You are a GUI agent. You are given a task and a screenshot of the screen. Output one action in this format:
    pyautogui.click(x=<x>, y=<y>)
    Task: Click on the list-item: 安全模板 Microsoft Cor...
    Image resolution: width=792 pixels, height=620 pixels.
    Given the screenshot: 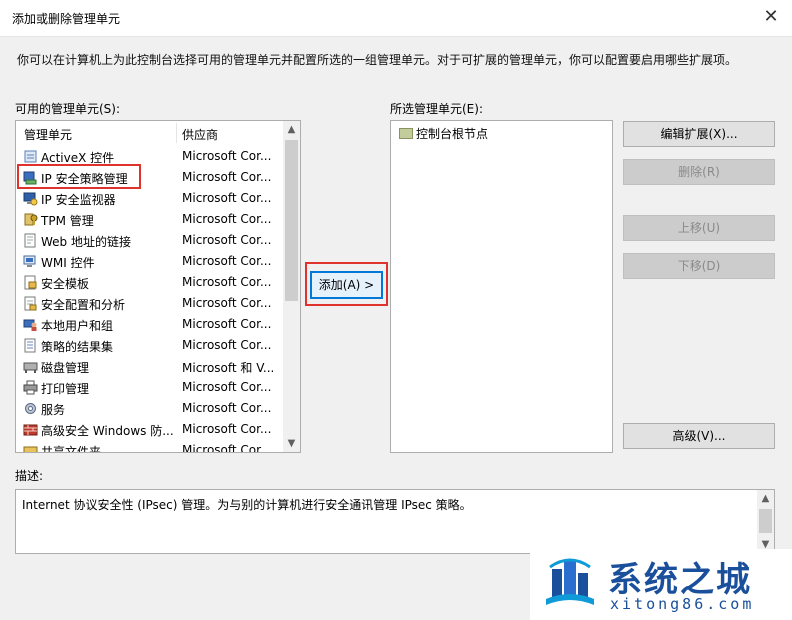 What is the action you would take?
    pyautogui.click(x=150, y=282)
    